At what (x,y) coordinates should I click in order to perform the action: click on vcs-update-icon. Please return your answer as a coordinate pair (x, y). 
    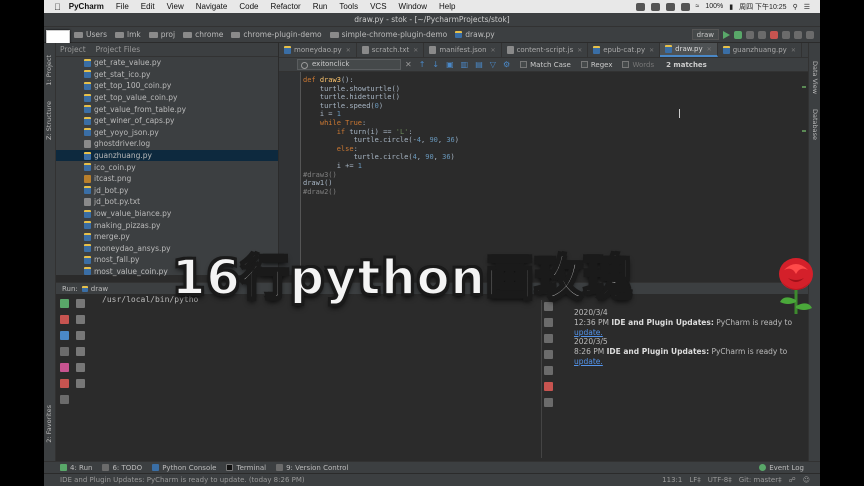
    Looking at the image, I should click on (786, 34).